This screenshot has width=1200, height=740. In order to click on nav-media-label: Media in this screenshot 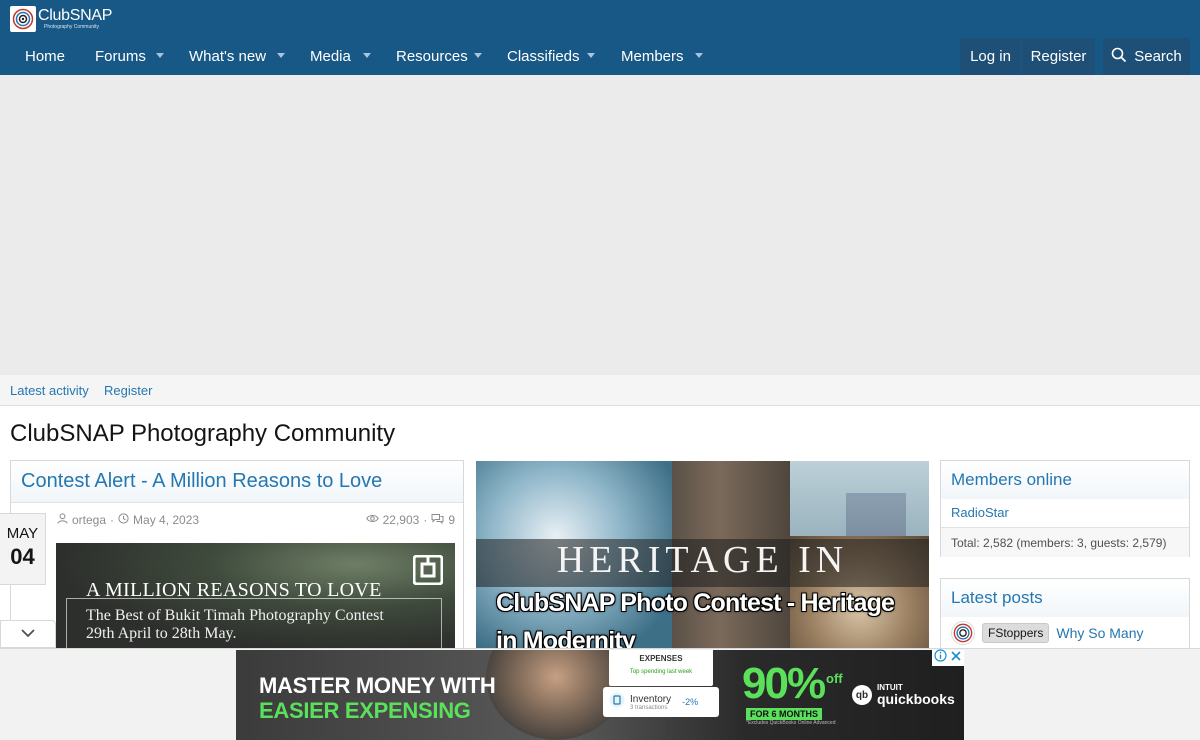, I will do `click(330, 56)`.